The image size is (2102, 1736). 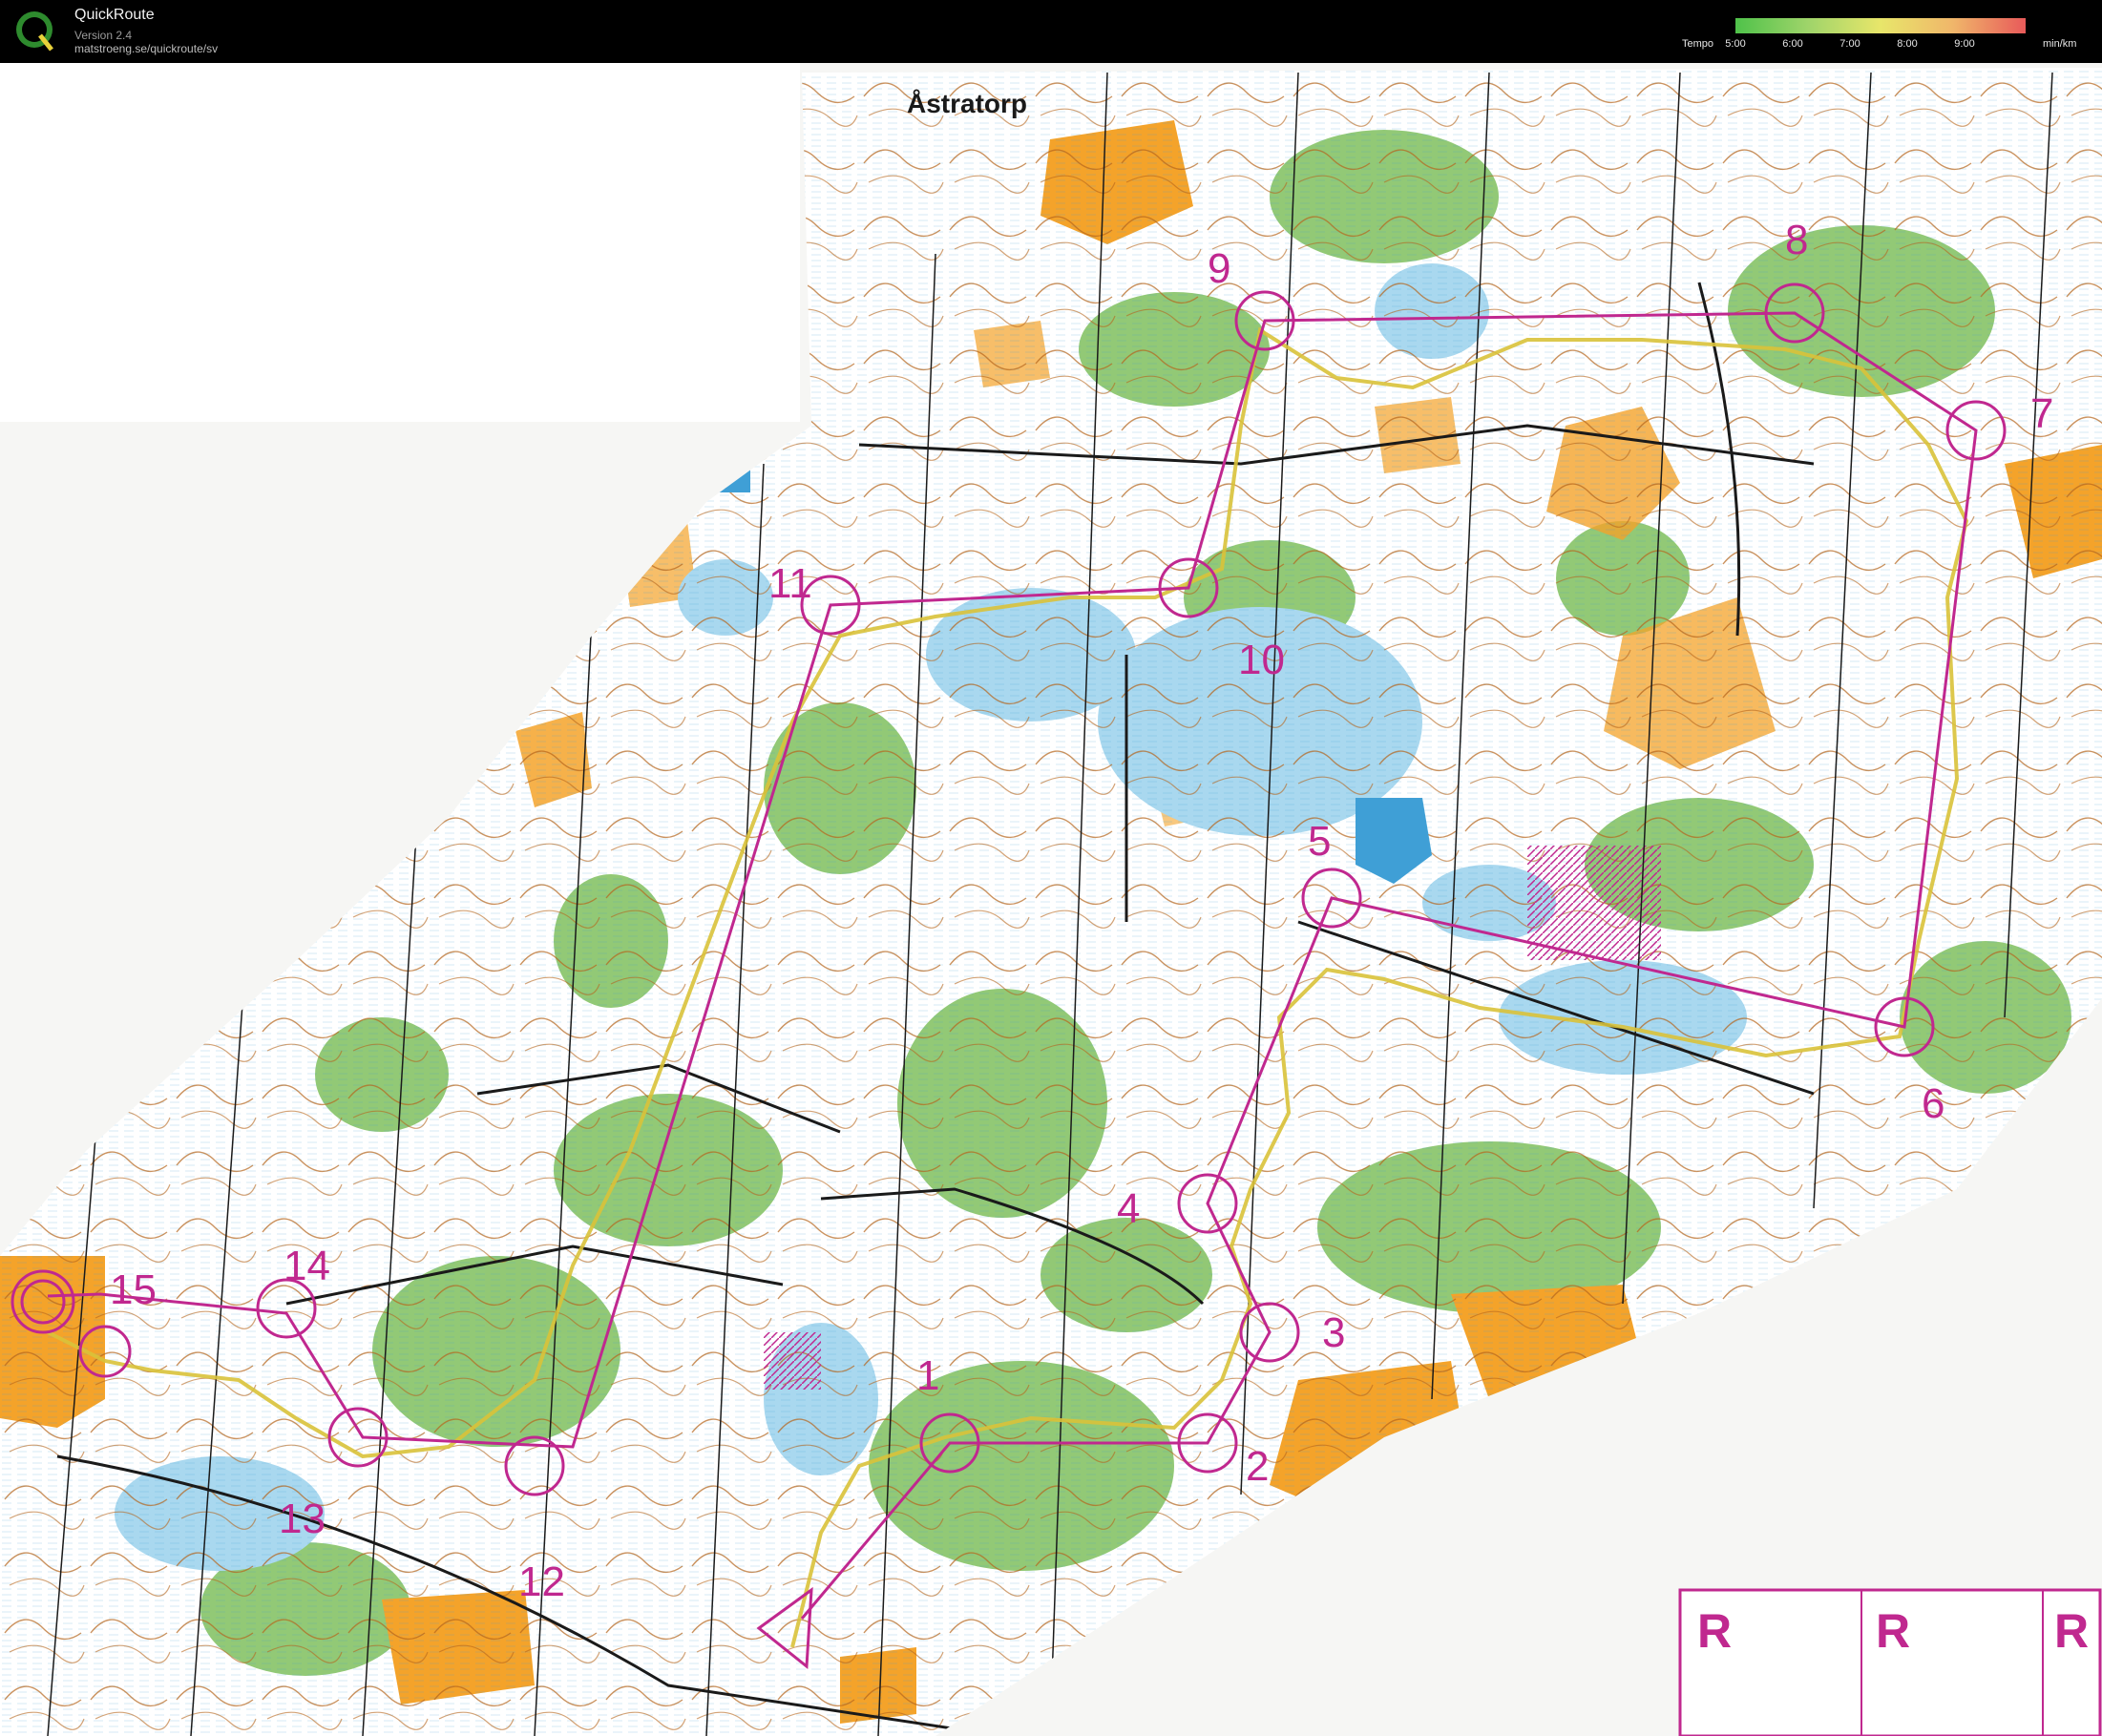 I want to click on tempo-tick: 9:00, so click(x=1964, y=44).